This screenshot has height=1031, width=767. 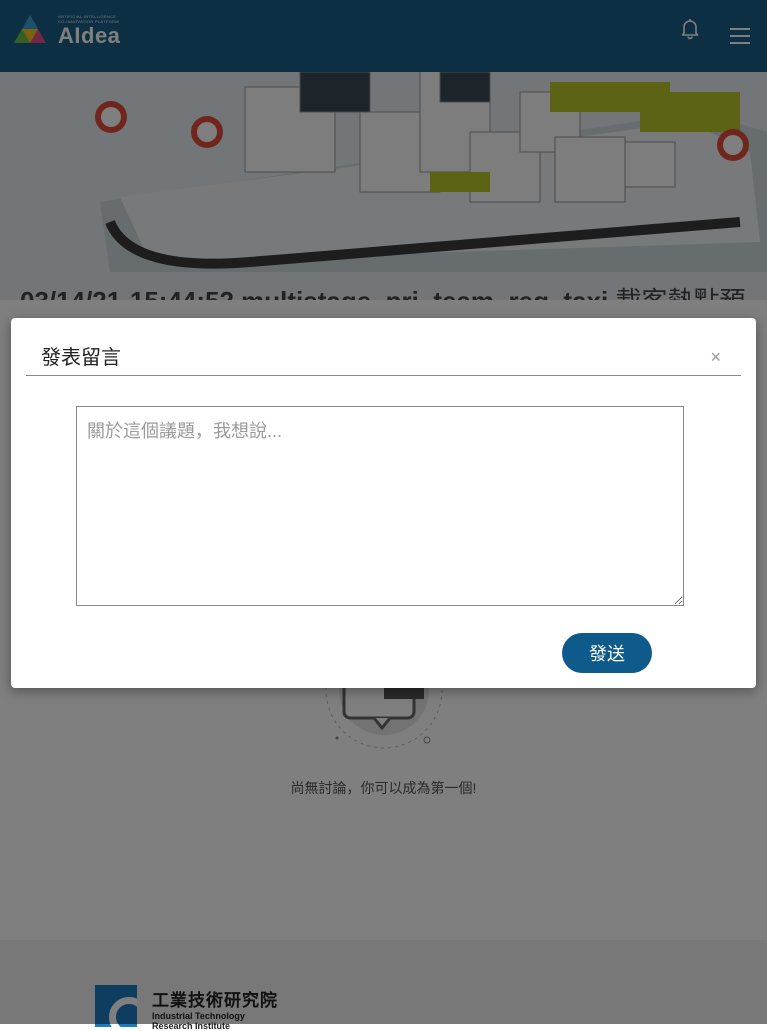 What do you see at coordinates (383, 347) in the screenshot?
I see `modal-header: 發表留言 ×` at bounding box center [383, 347].